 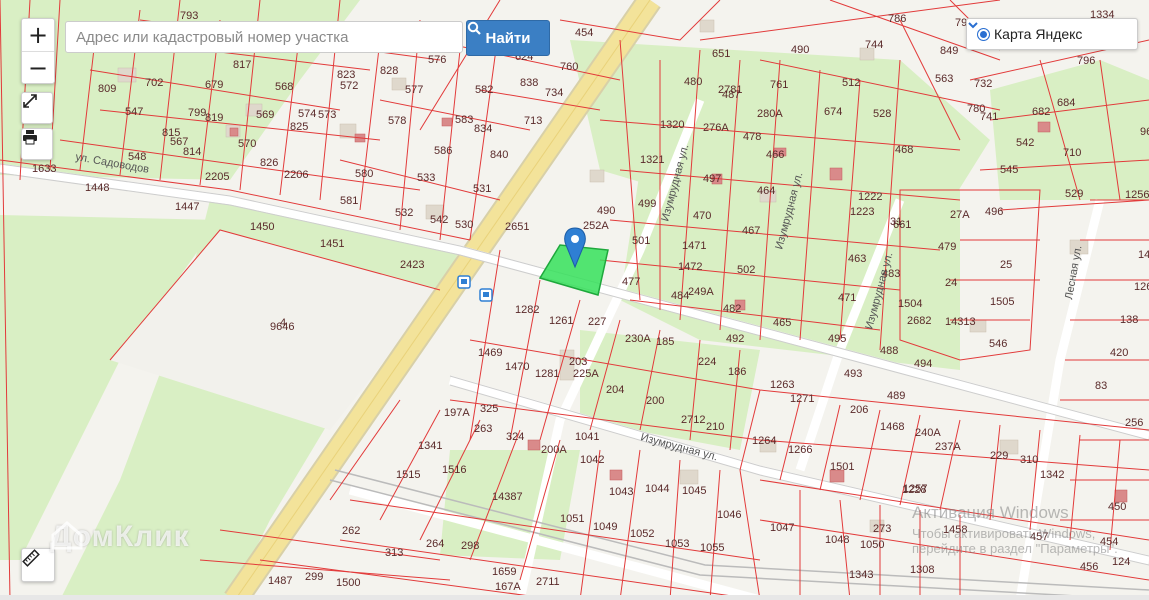 What do you see at coordinates (578, 362) in the screenshot?
I see `parcel-number-label: 203` at bounding box center [578, 362].